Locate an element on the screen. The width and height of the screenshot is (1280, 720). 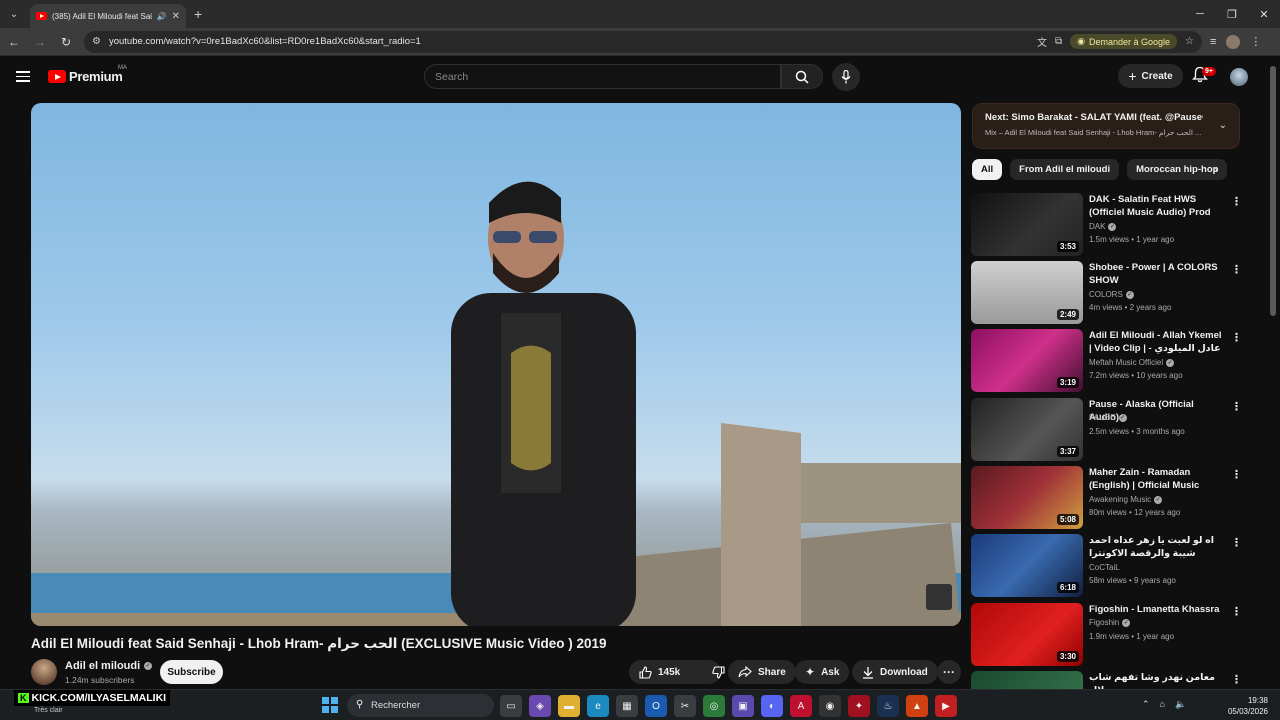
obs-icon: ◉ is located at coordinates (830, 706).